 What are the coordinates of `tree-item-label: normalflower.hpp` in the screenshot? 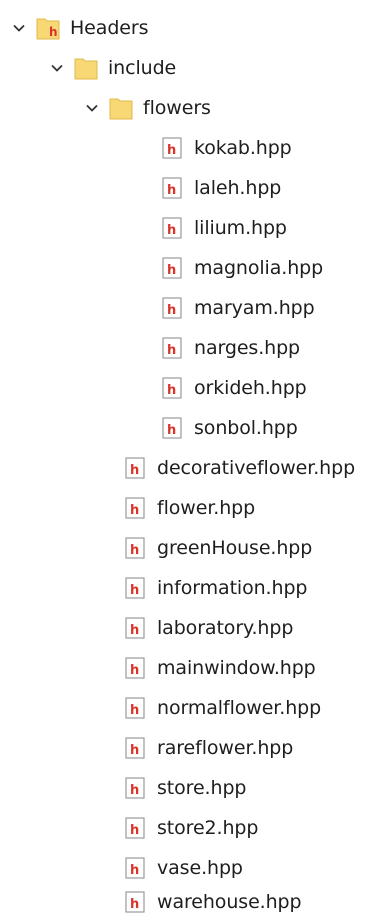 It's located at (239, 708).